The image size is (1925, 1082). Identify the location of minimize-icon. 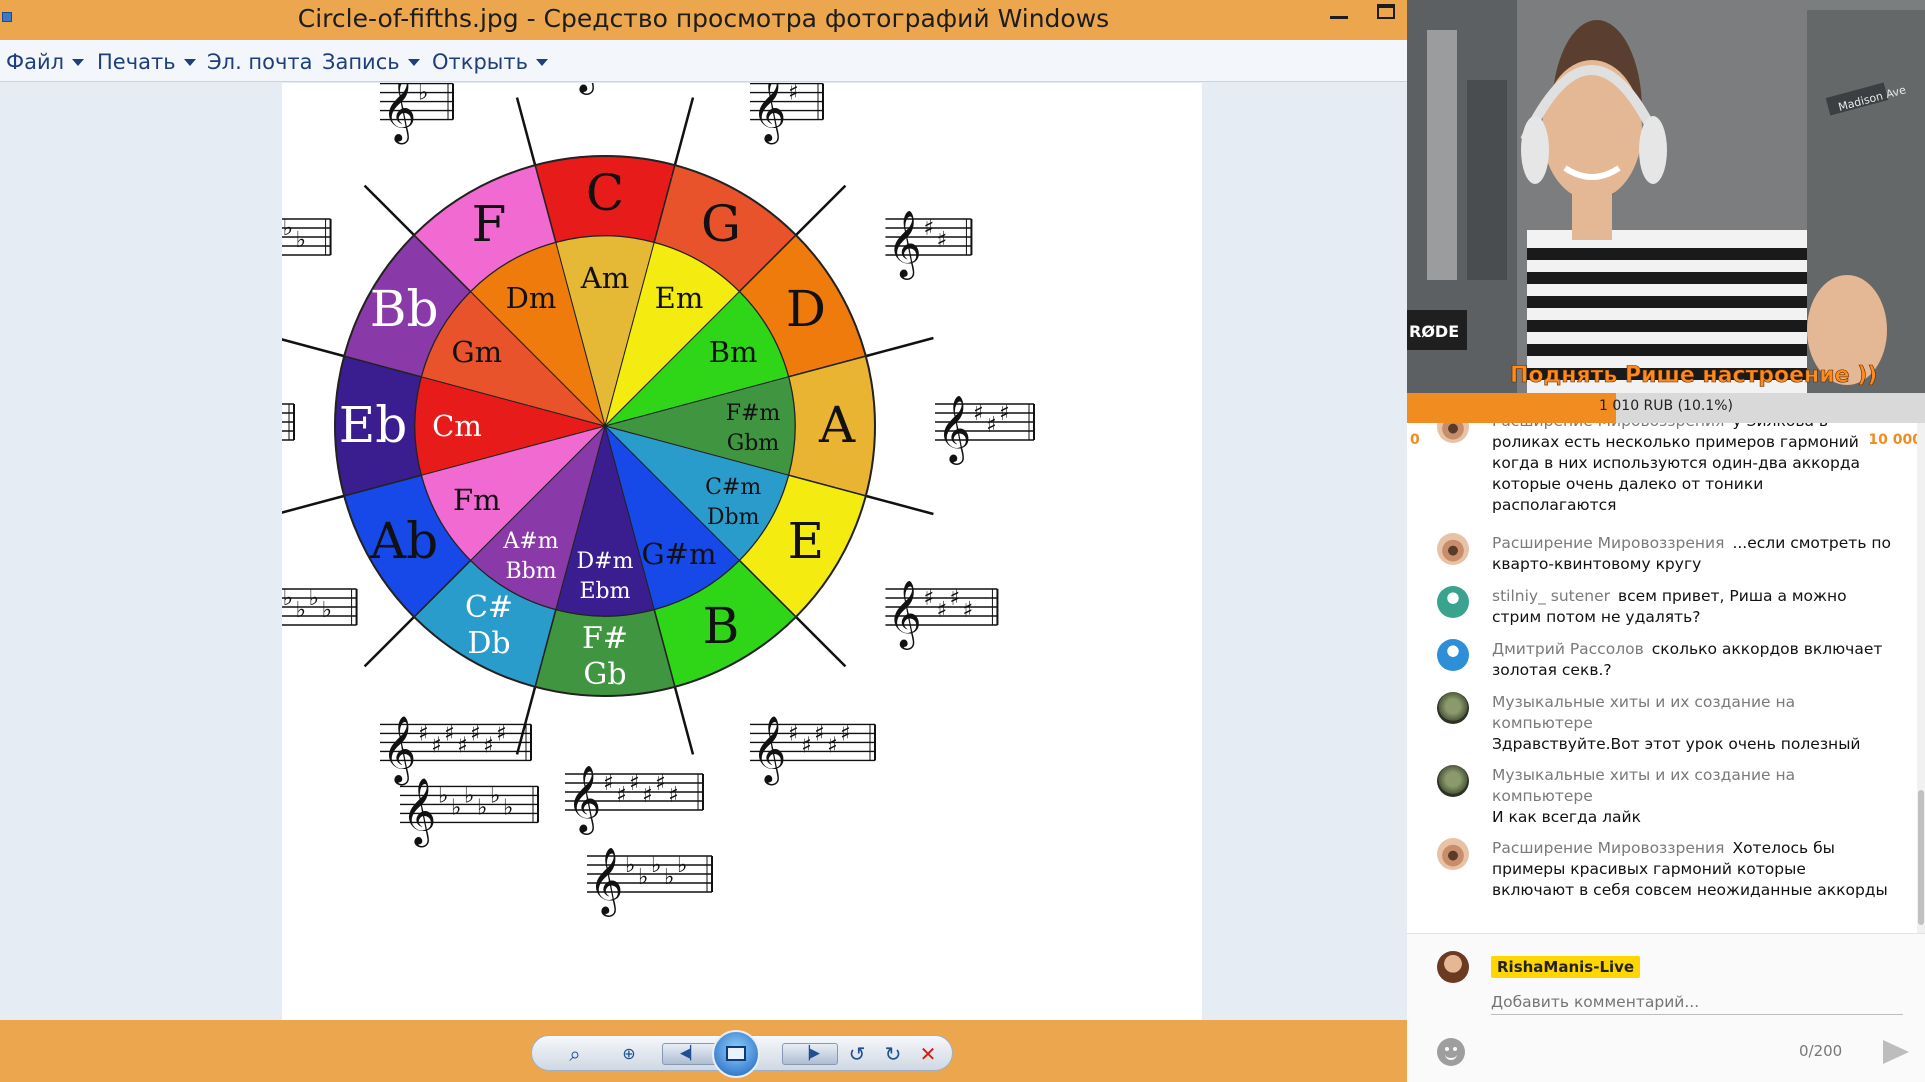
(1339, 17).